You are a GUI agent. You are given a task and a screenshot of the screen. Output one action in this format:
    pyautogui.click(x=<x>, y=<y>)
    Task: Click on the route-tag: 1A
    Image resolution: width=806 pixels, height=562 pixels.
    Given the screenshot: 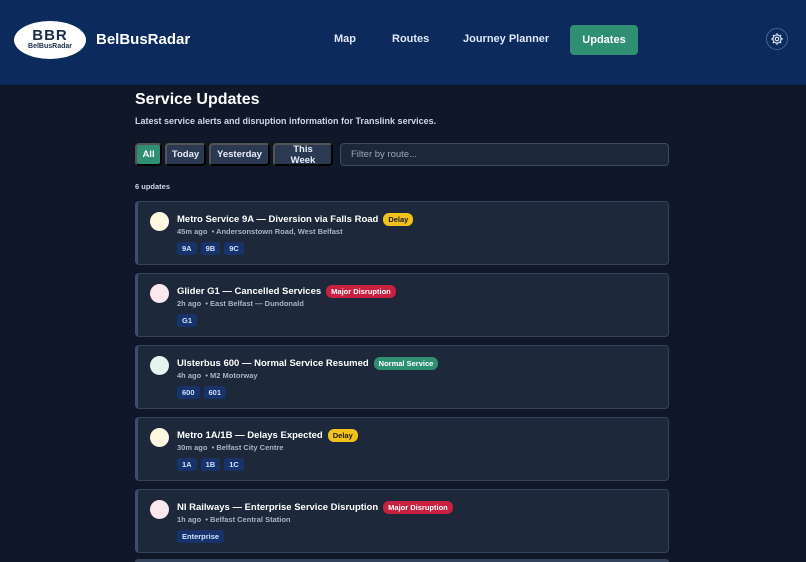 What is the action you would take?
    pyautogui.click(x=187, y=464)
    